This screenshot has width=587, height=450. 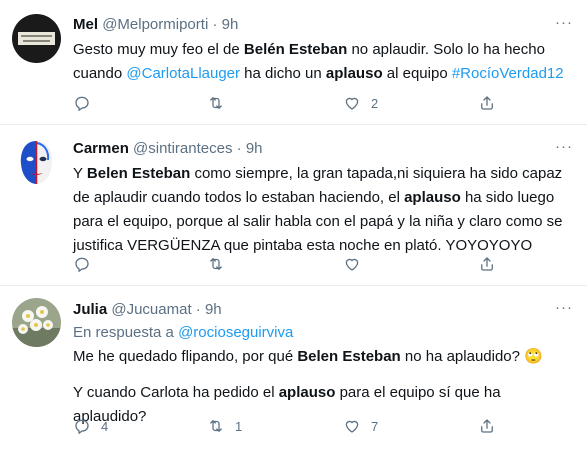 I want to click on like-button: 7, so click(x=360, y=426).